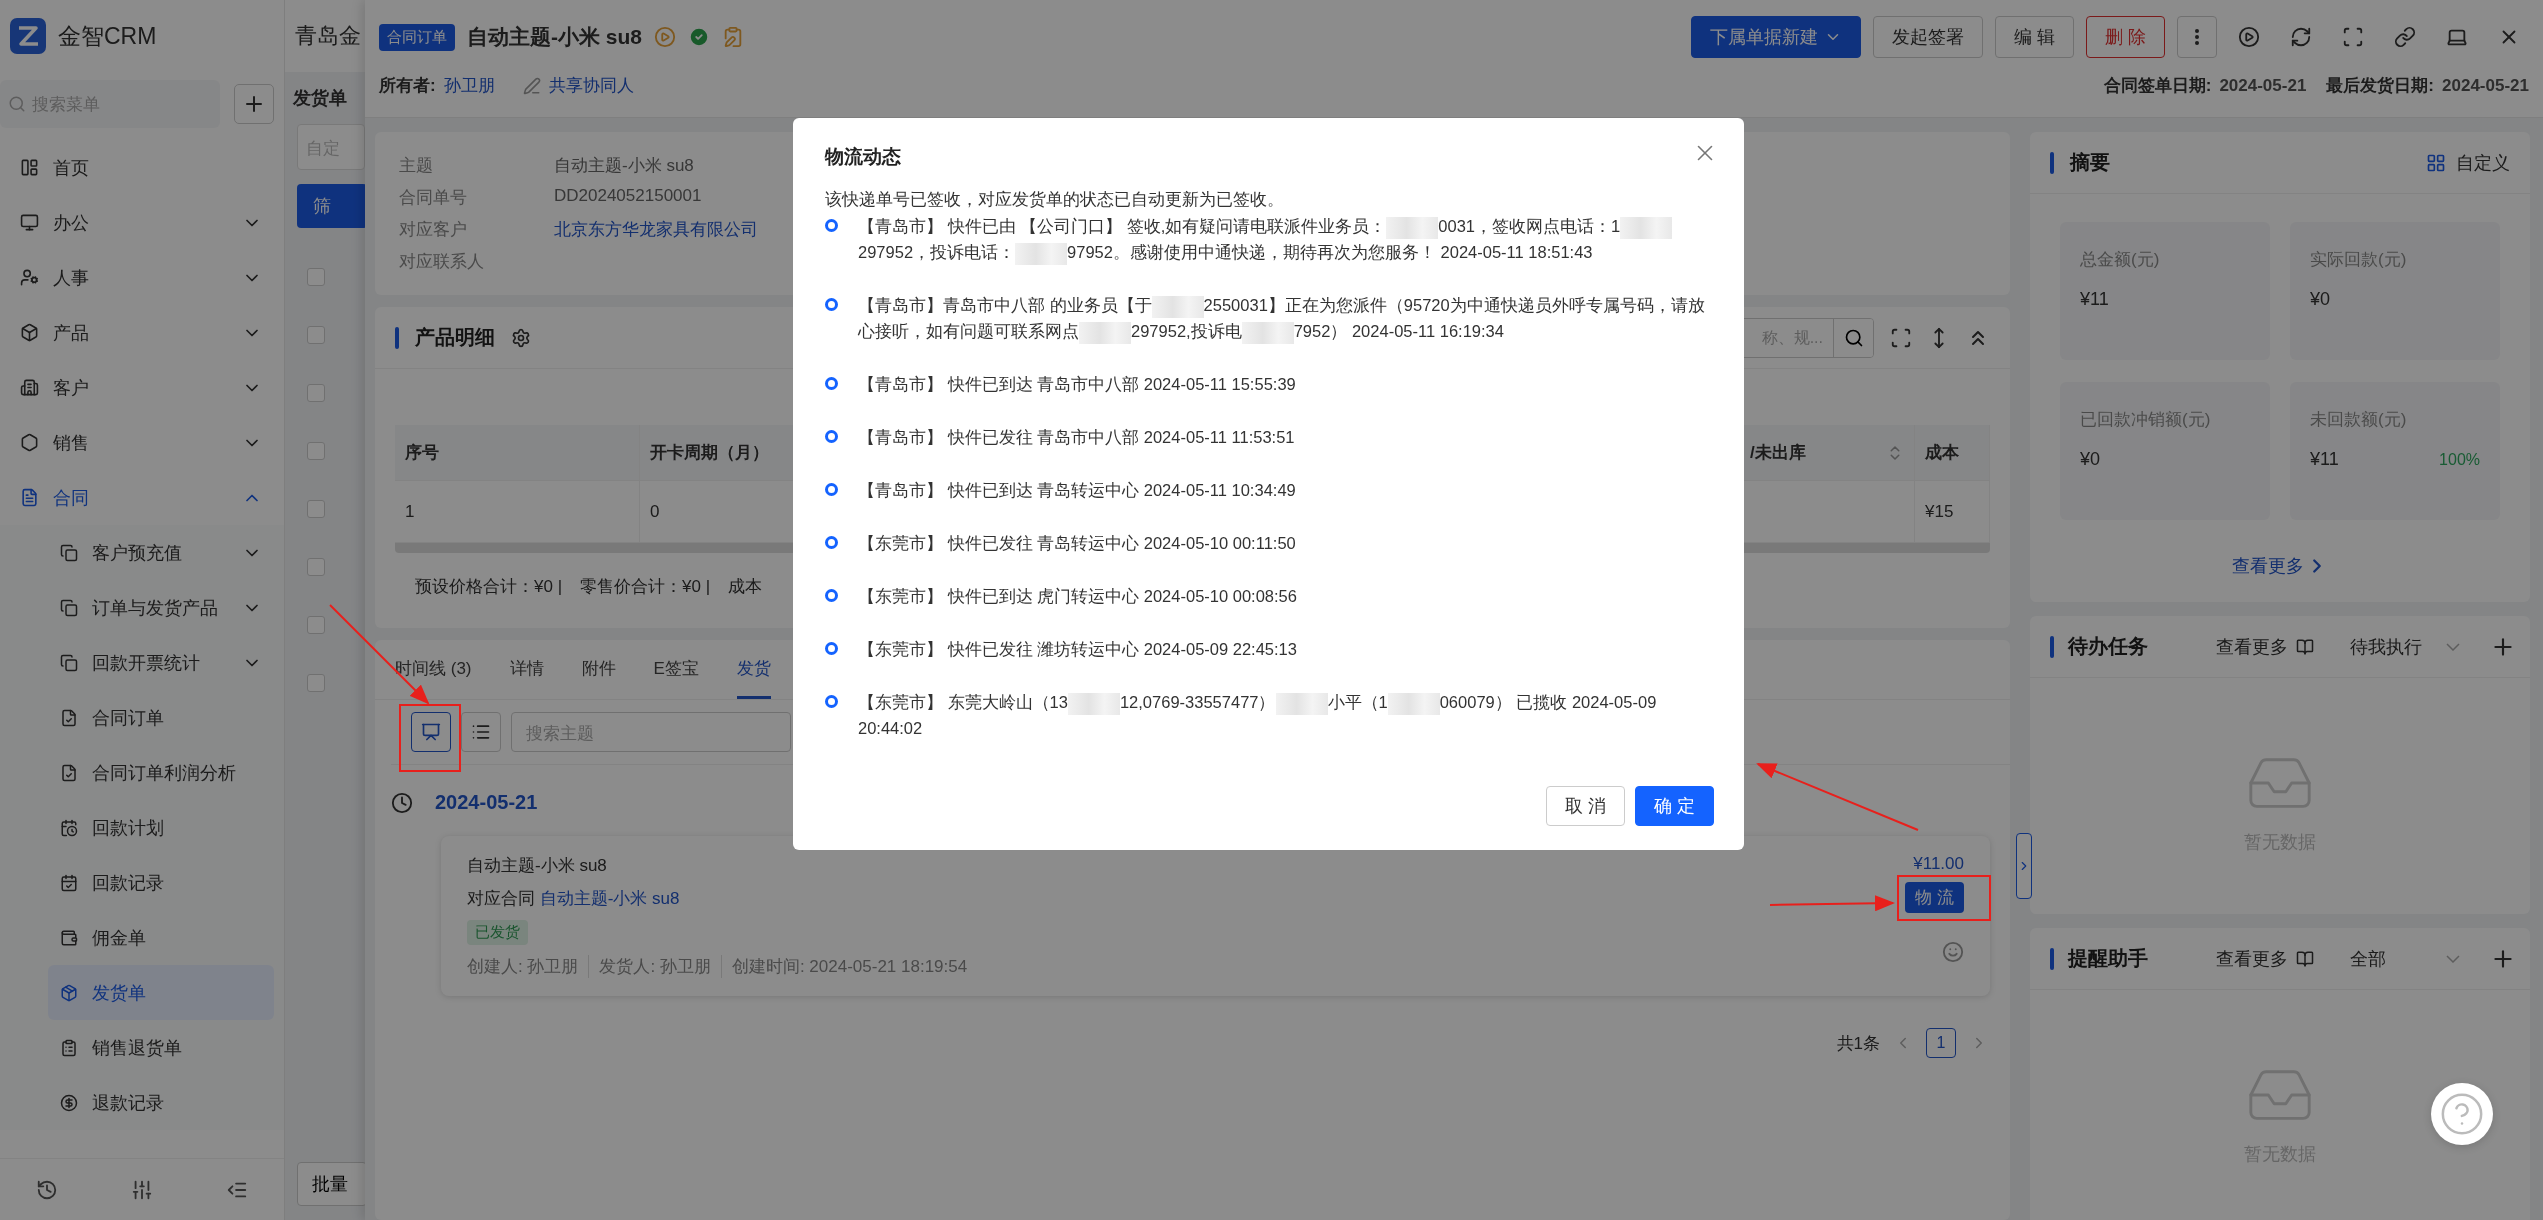  I want to click on batch-button: 批量, so click(331, 1184).